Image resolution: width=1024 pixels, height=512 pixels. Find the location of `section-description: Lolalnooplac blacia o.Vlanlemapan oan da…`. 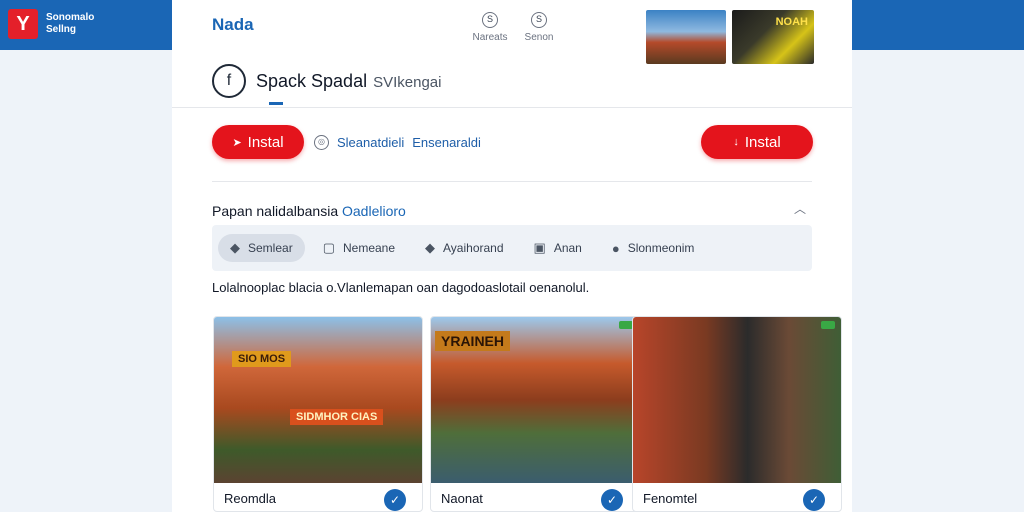

section-description: Lolalnooplac blacia o.Vlanlemapan oan da… is located at coordinates (401, 287).